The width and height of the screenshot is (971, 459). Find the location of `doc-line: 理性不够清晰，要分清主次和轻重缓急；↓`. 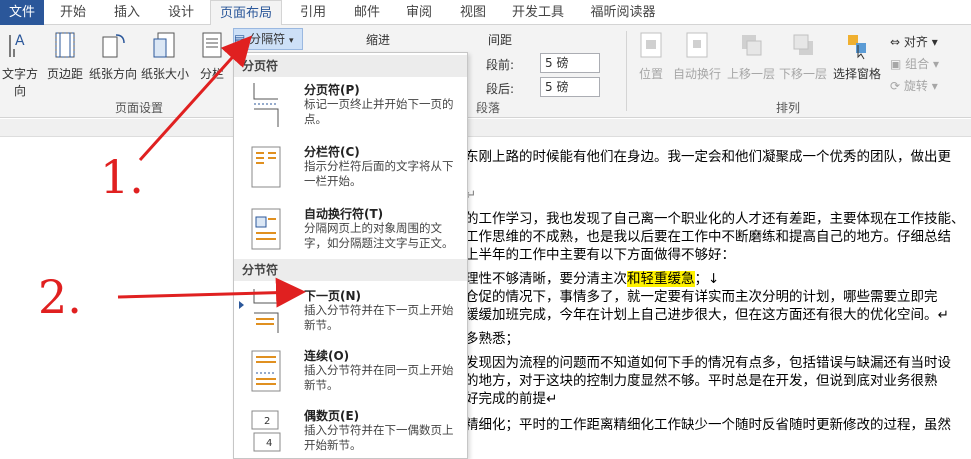

doc-line: 理性不够清晰，要分清主次和轻重缓急；↓ is located at coordinates (592, 277).